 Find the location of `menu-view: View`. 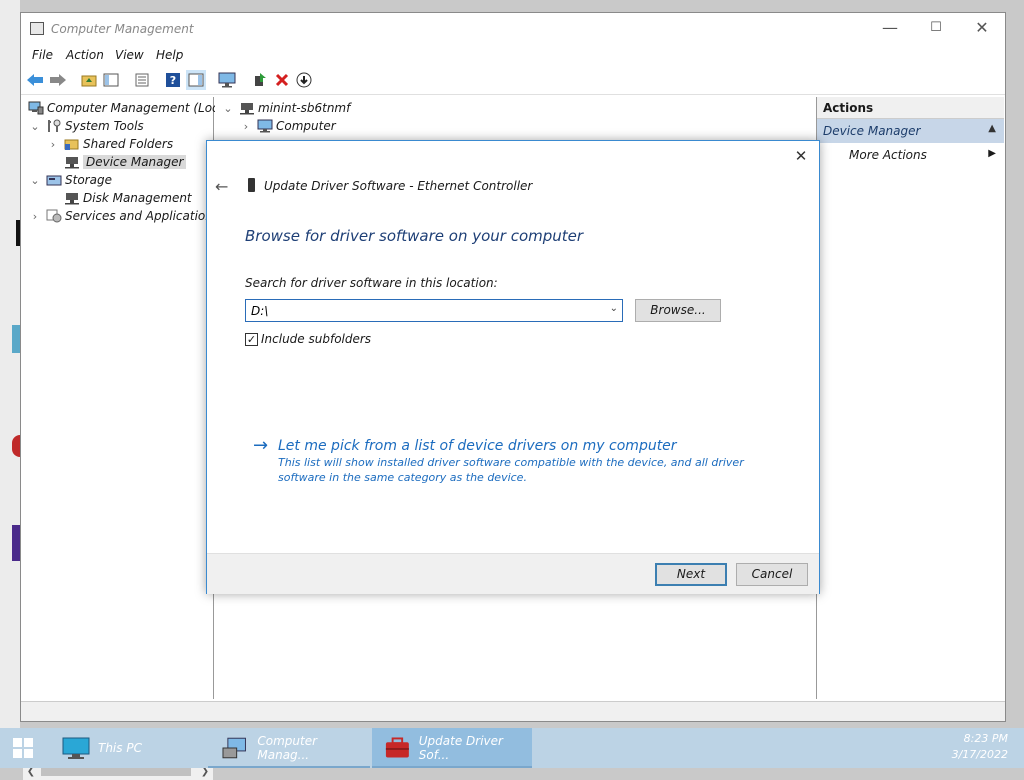

menu-view: View is located at coordinates (129, 55).